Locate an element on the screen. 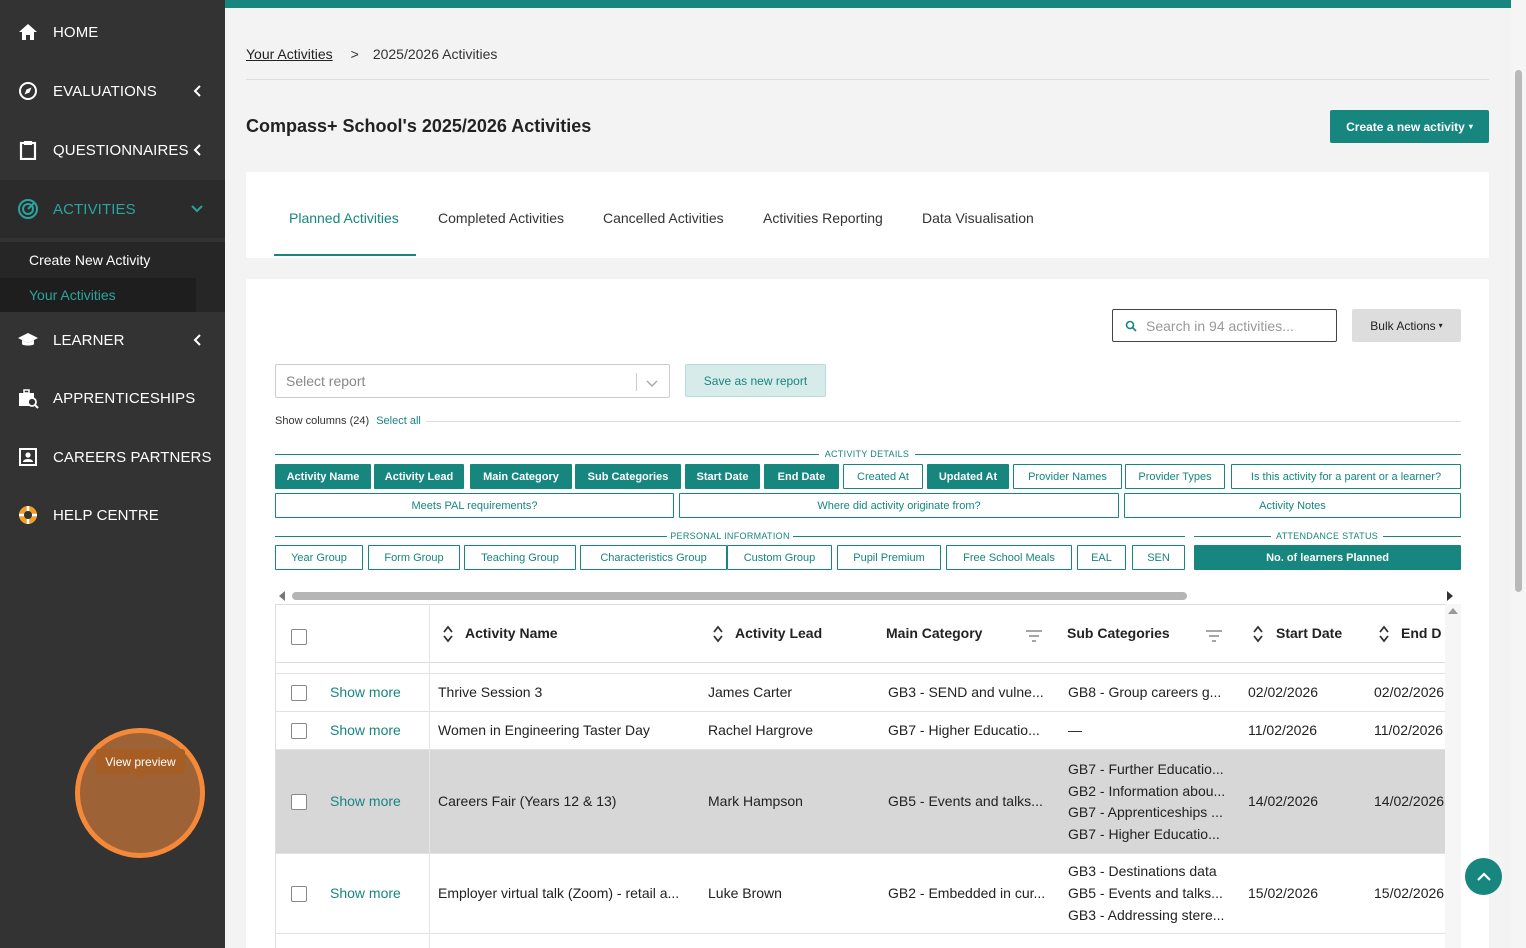 The height and width of the screenshot is (948, 1526). select-all-checkbox is located at coordinates (299, 637).